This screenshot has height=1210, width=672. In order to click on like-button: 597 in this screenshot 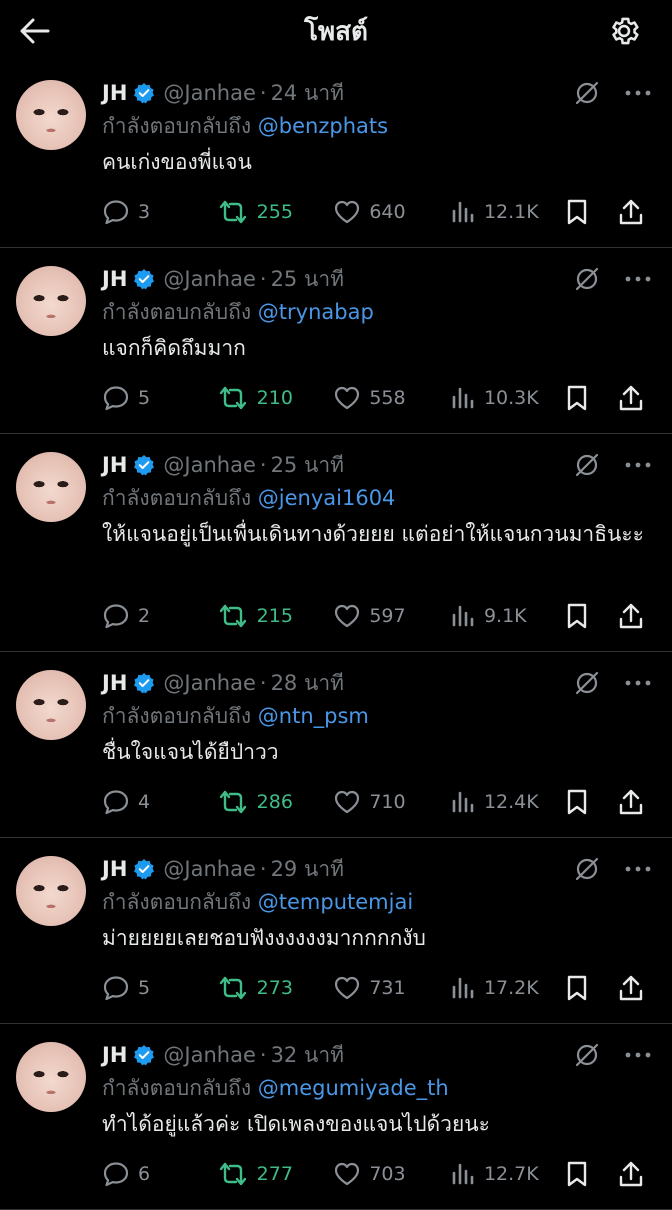, I will do `click(391, 616)`.